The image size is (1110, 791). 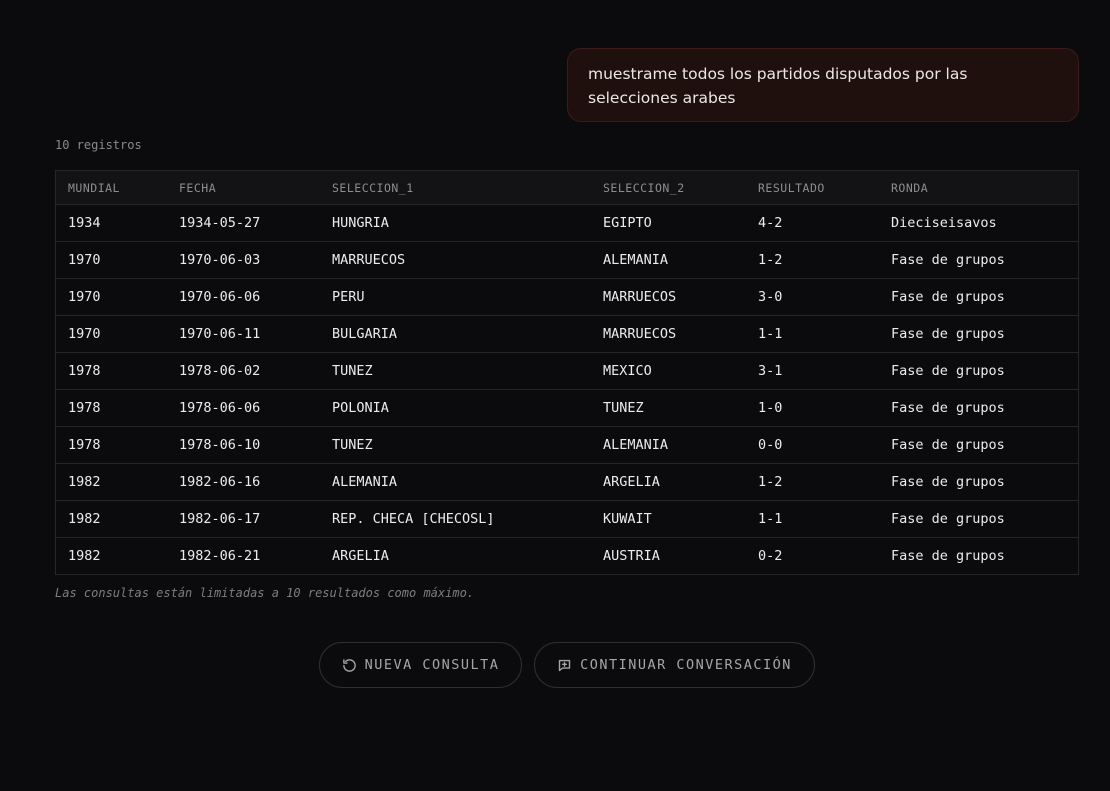 What do you see at coordinates (812, 371) in the screenshot?
I see `cell-resultado: 3-1` at bounding box center [812, 371].